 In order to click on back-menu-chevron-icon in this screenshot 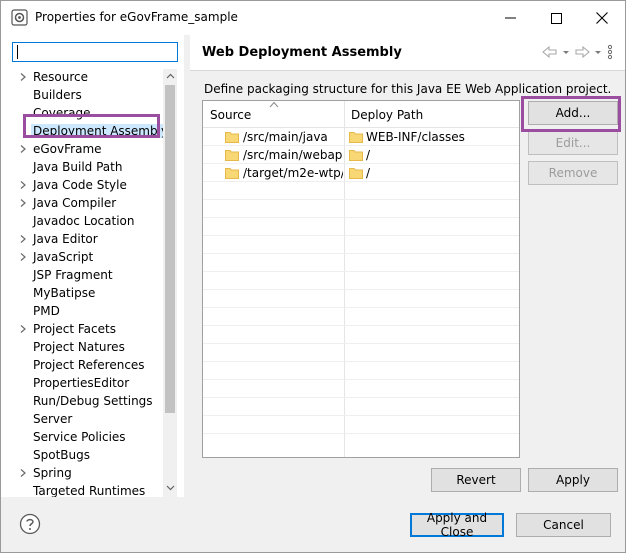, I will do `click(566, 52)`.